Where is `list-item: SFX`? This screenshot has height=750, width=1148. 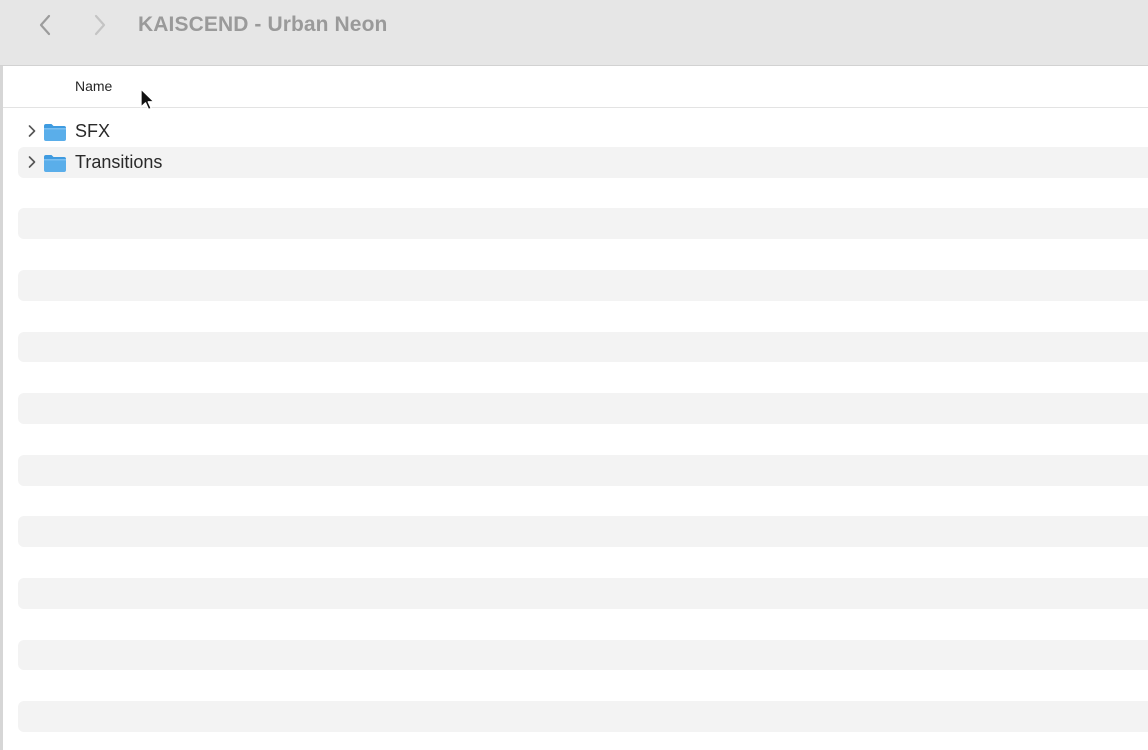
list-item: SFX is located at coordinates (583, 131).